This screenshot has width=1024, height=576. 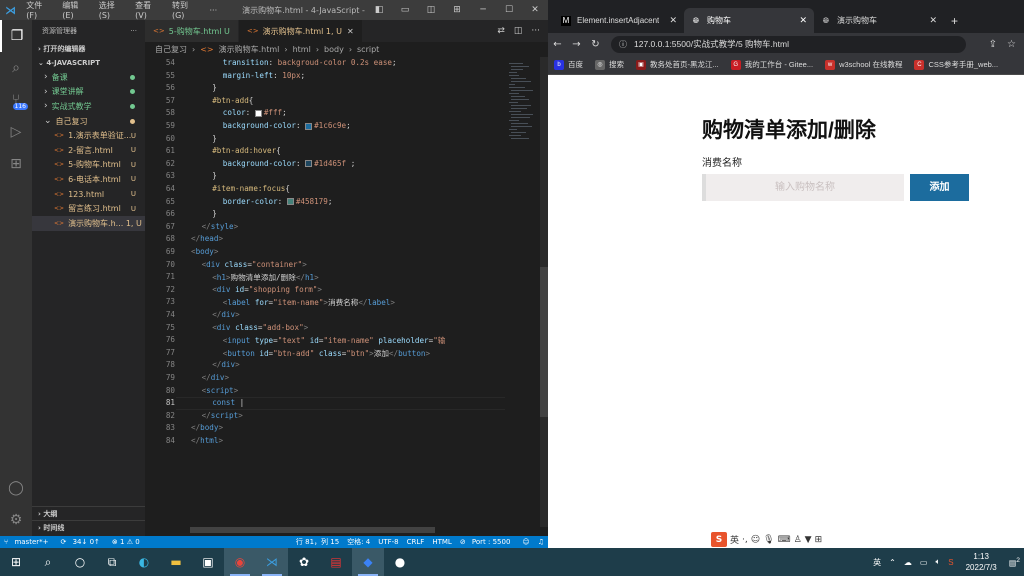 I want to click on menu-edit: 编辑(E), so click(x=75, y=10).